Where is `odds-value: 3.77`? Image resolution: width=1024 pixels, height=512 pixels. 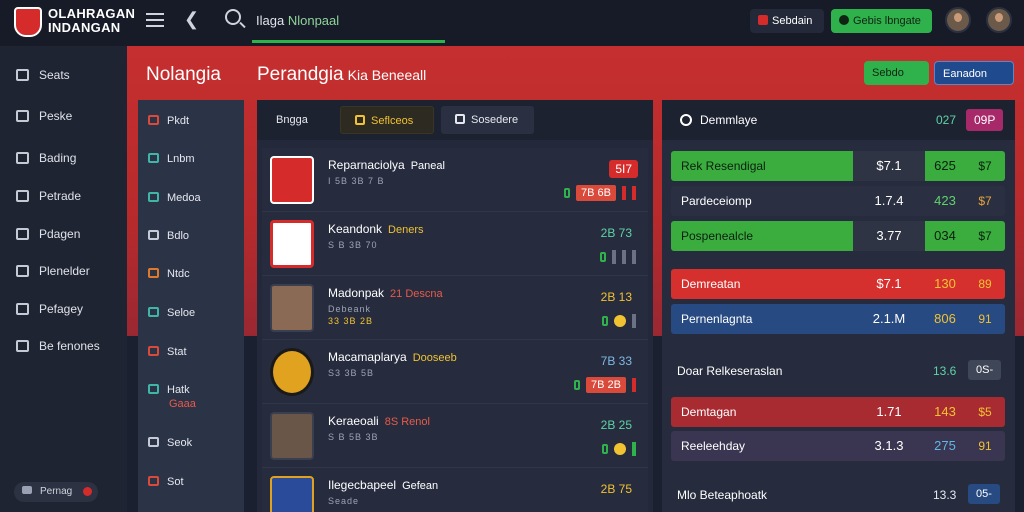
odds-value: 3.77 is located at coordinates (889, 236).